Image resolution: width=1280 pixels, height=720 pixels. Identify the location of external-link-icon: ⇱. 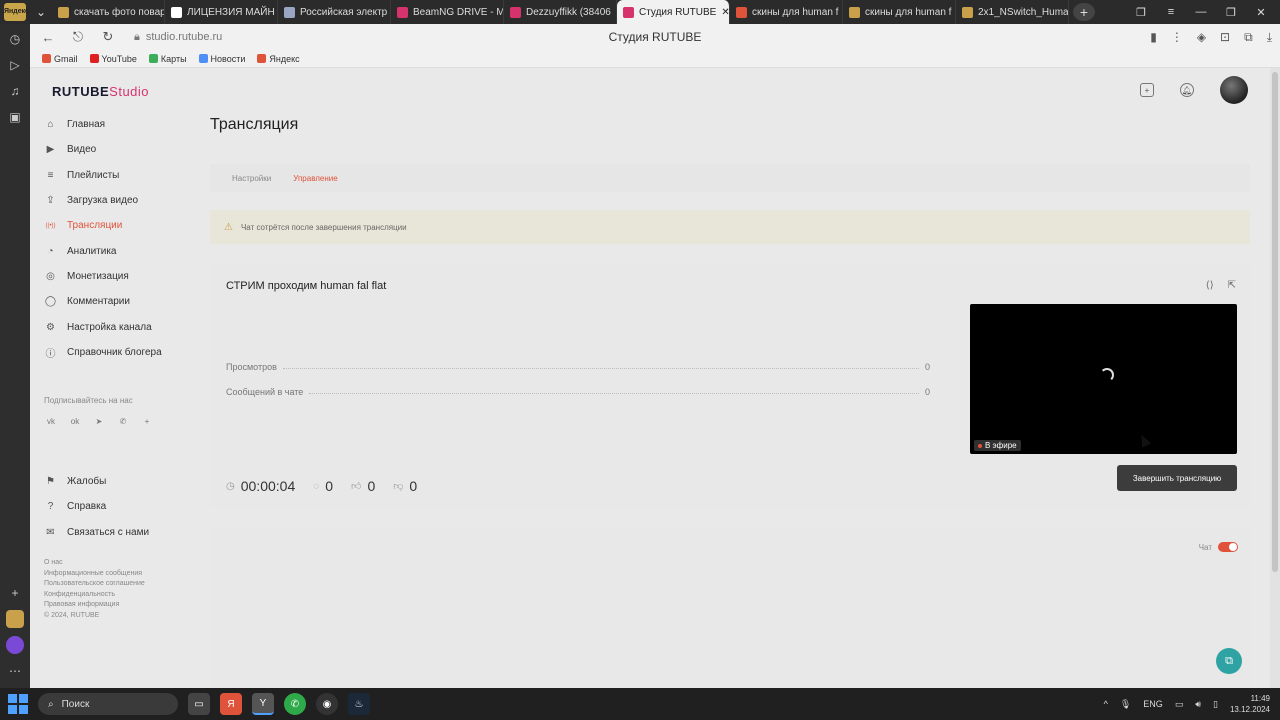
(1232, 285).